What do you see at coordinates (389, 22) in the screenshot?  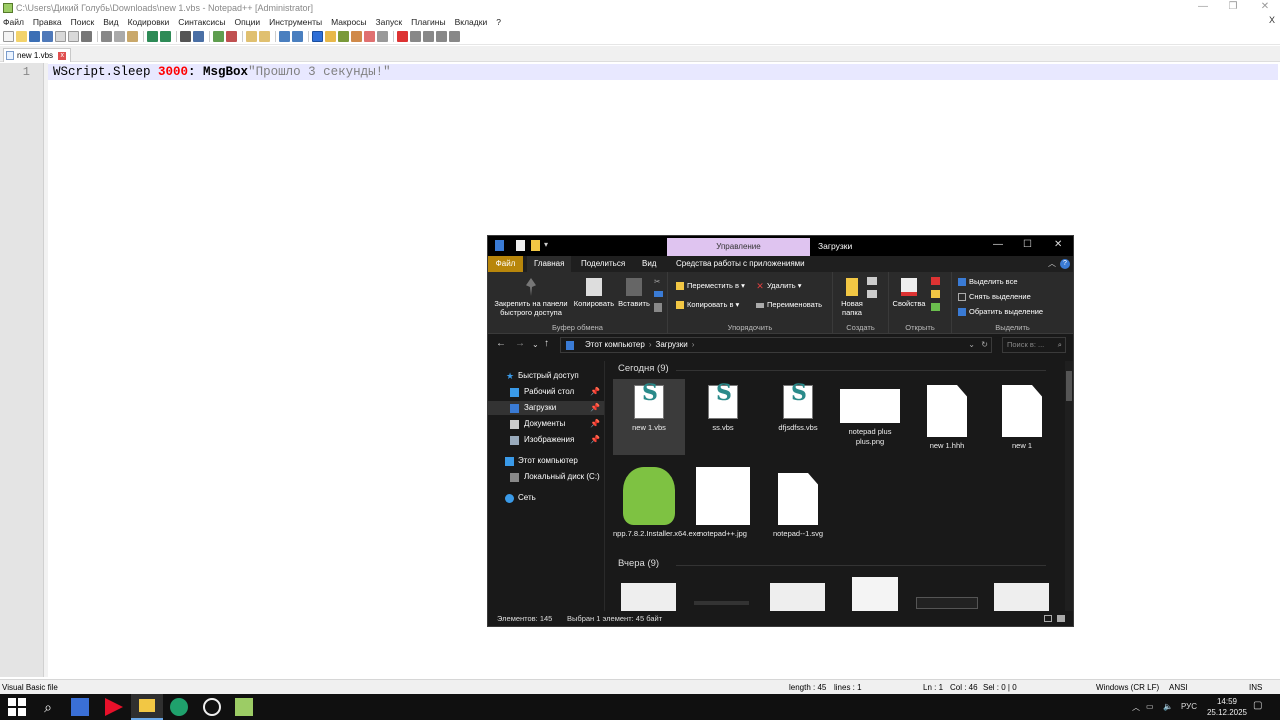 I see `menu-run: Запуск` at bounding box center [389, 22].